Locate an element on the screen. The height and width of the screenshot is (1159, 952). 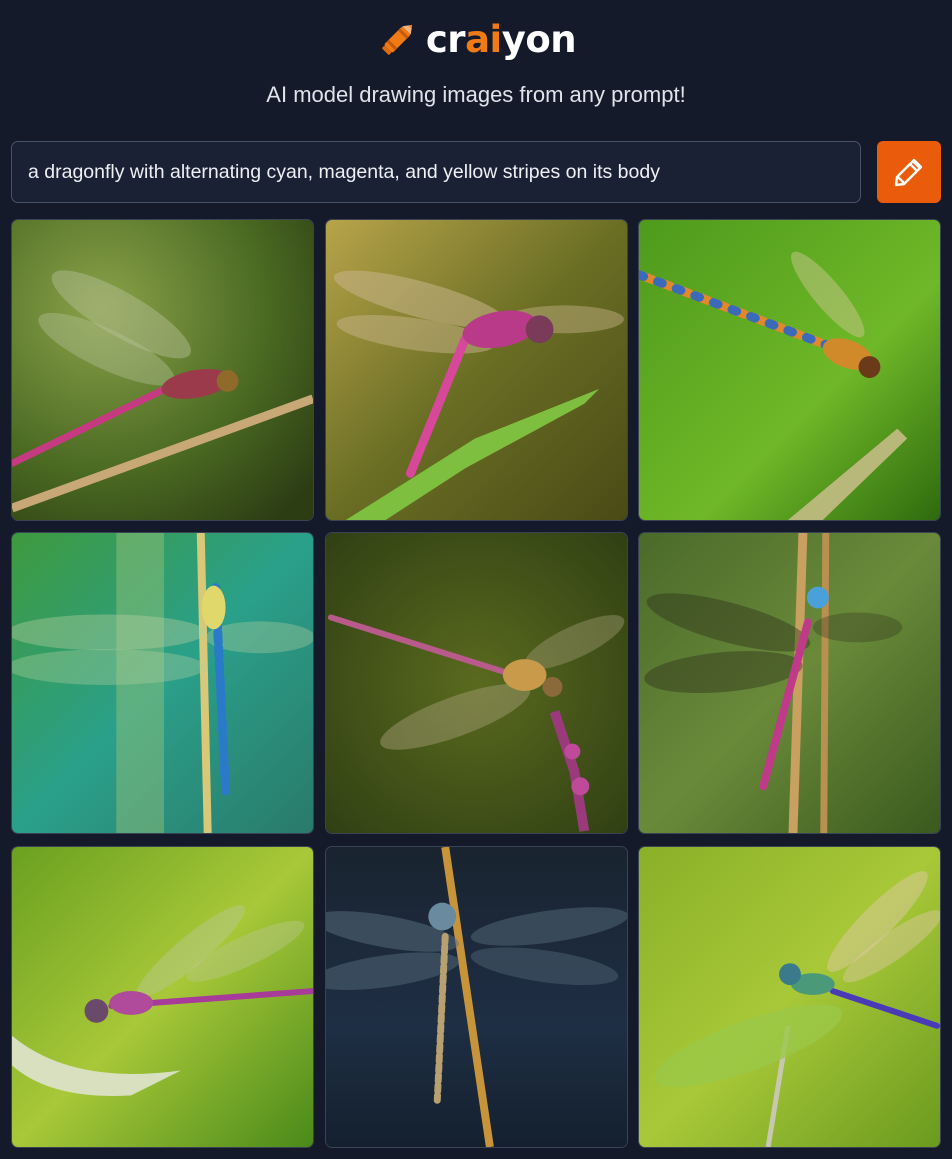
craiyon-logo: craiyon is located at coordinates (476, 39).